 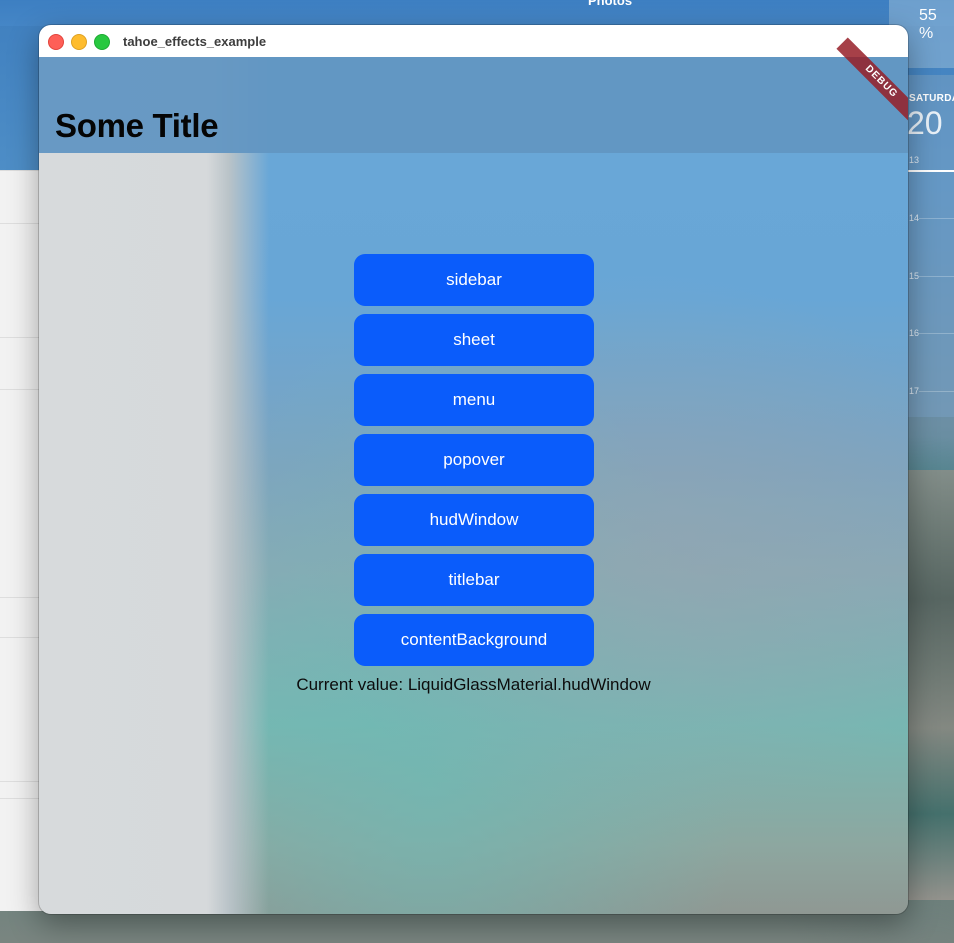 What do you see at coordinates (914, 218) in the screenshot?
I see `calendar-hour: 14` at bounding box center [914, 218].